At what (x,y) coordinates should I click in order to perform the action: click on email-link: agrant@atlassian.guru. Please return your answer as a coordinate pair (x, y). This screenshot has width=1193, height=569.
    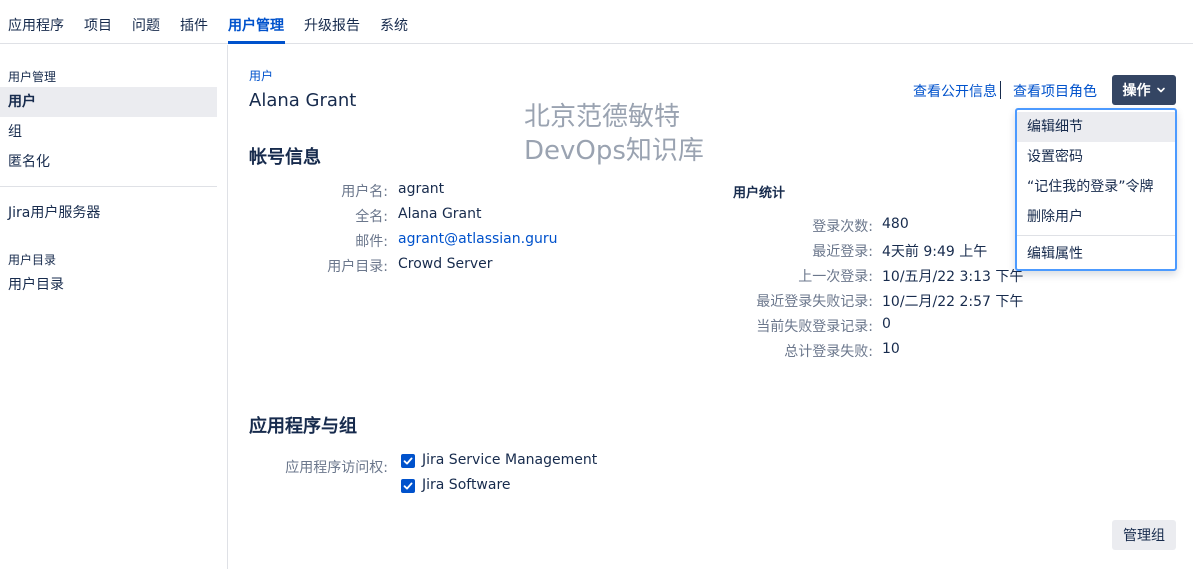
    Looking at the image, I should click on (477, 239).